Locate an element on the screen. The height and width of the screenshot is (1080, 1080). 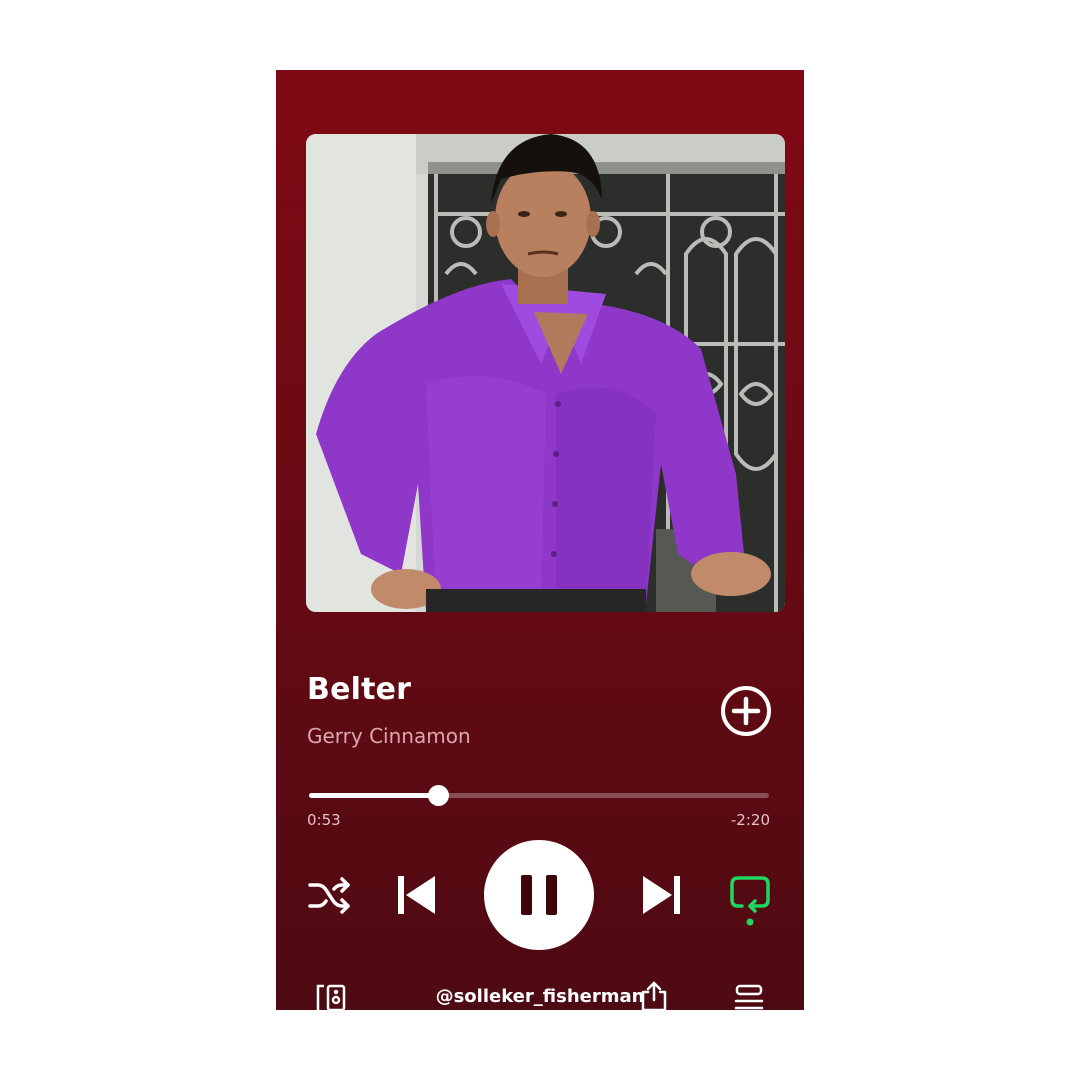
elapsed-time: 0:53 is located at coordinates (324, 820).